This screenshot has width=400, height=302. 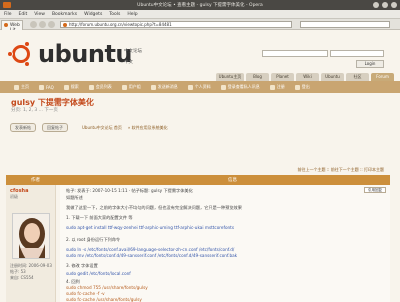 What do you see at coordinates (71, 87) in the screenshot?
I see `iconbar-search: 搜索` at bounding box center [71, 87].